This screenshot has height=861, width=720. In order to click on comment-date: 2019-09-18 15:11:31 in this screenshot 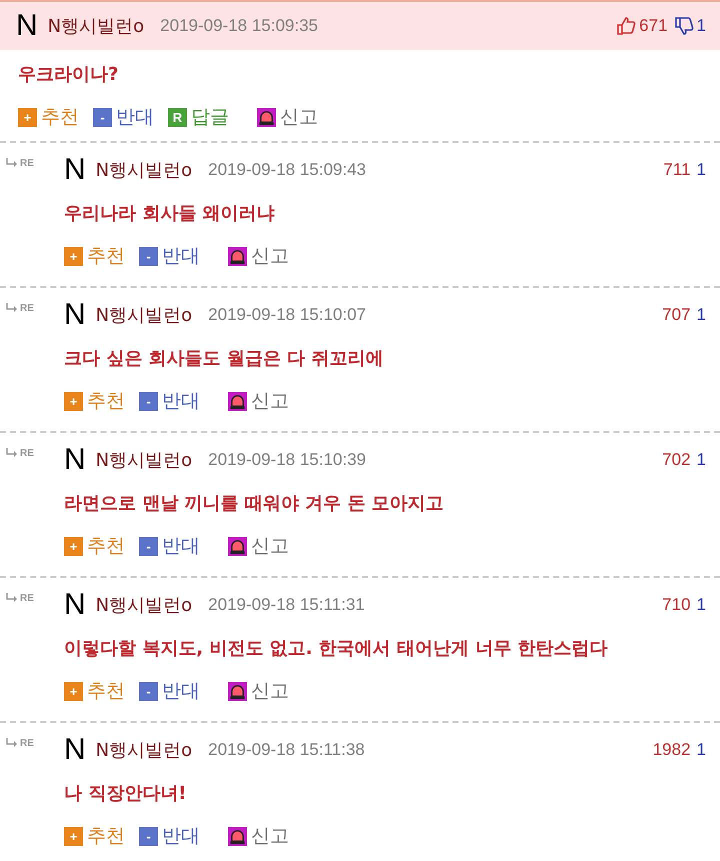, I will do `click(286, 605)`.